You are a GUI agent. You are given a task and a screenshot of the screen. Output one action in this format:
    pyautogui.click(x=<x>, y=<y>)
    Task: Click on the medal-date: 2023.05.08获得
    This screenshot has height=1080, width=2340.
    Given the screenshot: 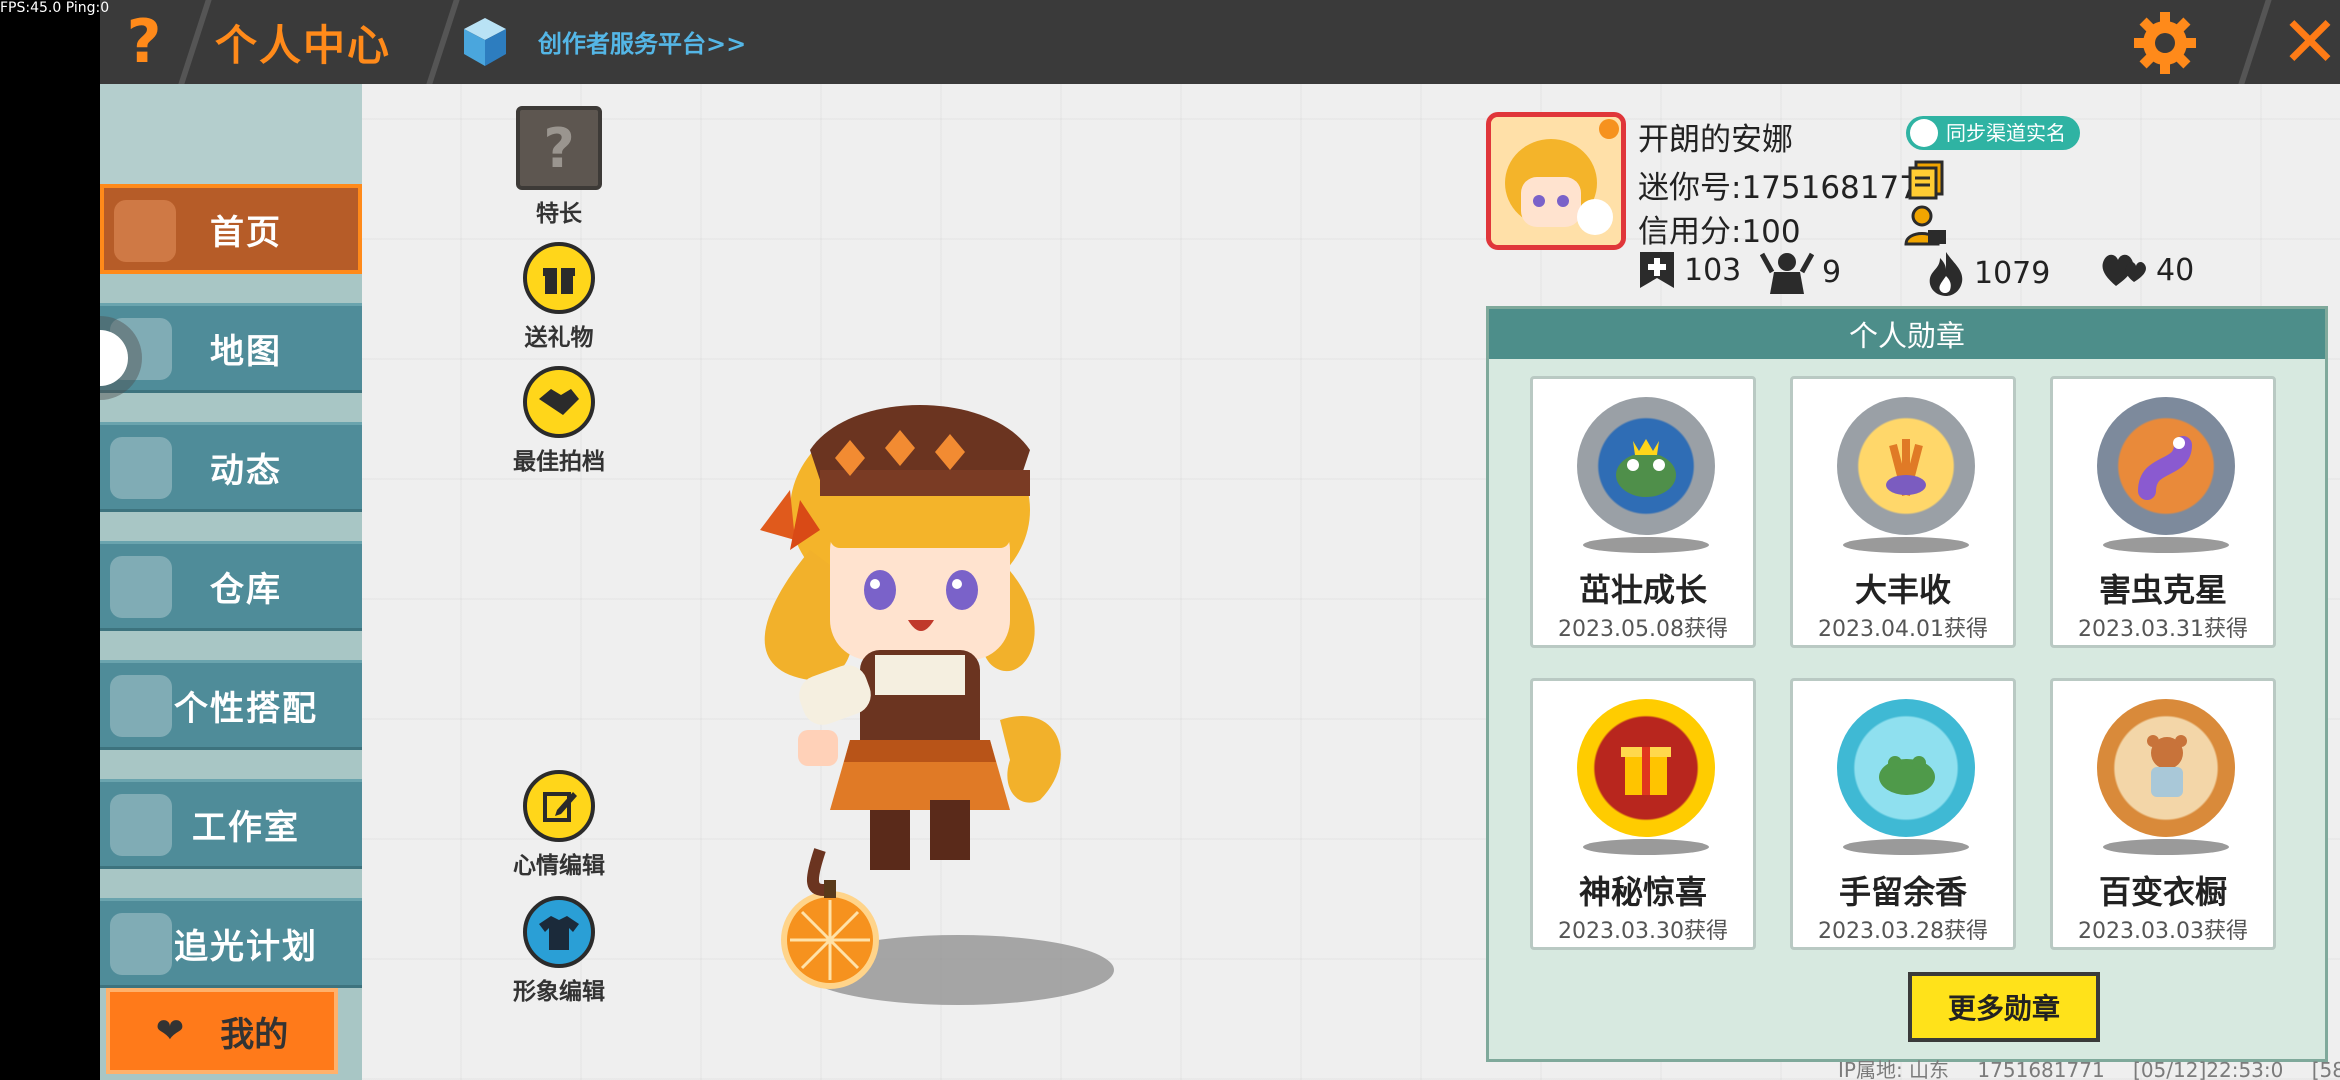 What is the action you would take?
    pyautogui.click(x=1643, y=629)
    